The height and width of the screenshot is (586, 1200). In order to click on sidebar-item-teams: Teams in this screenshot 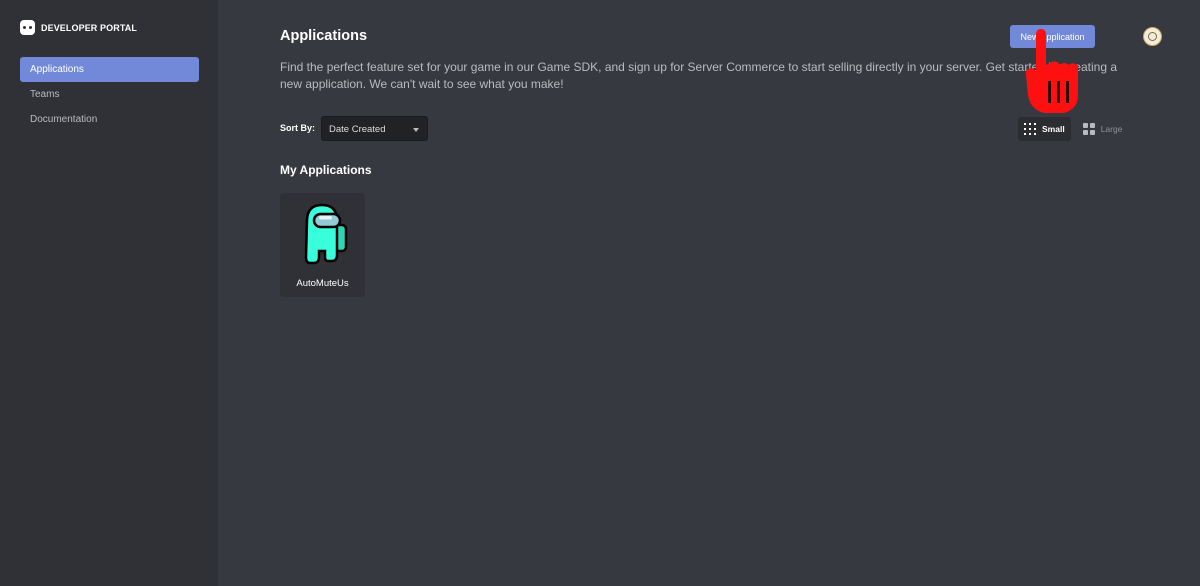, I will do `click(109, 94)`.